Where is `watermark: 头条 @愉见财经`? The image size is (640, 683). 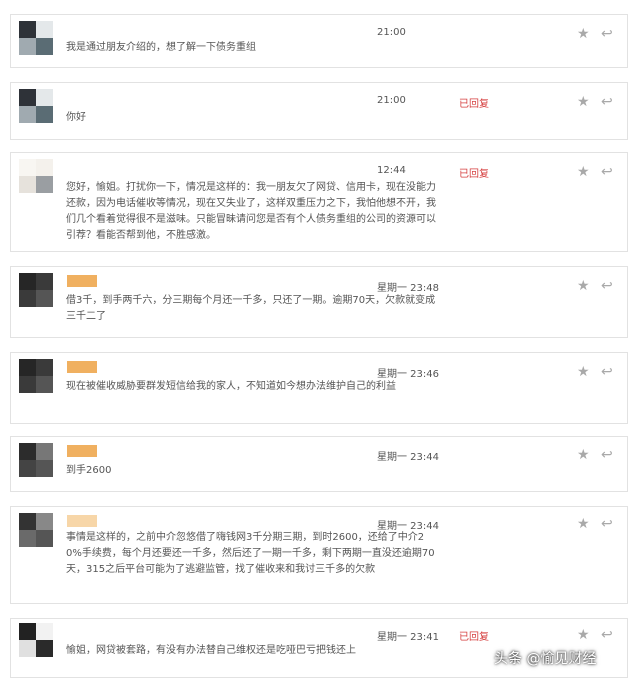
watermark: 头条 @愉见财经 is located at coordinates (545, 659).